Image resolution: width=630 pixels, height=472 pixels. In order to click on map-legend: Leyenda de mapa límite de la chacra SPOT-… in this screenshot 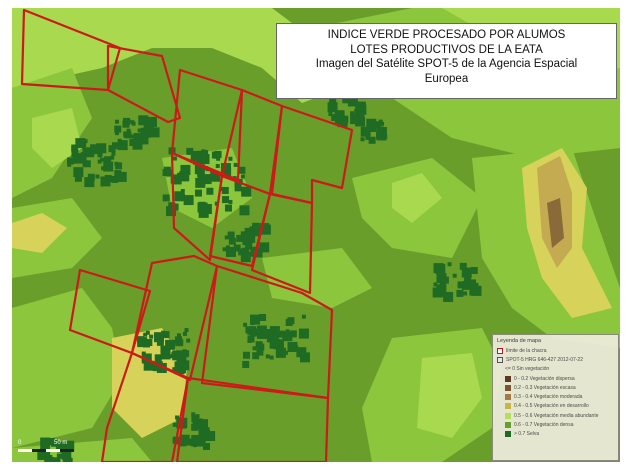, I will do `click(555, 397)`.